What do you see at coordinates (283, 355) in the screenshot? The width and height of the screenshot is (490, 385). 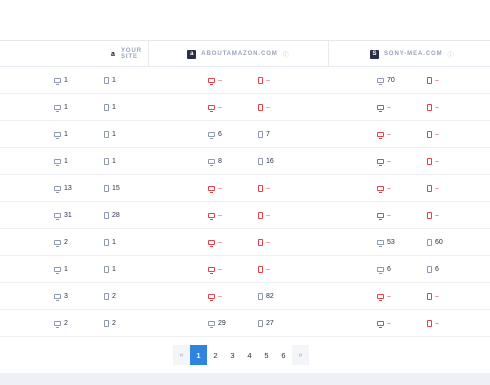 I see `page-button-6: 6` at bounding box center [283, 355].